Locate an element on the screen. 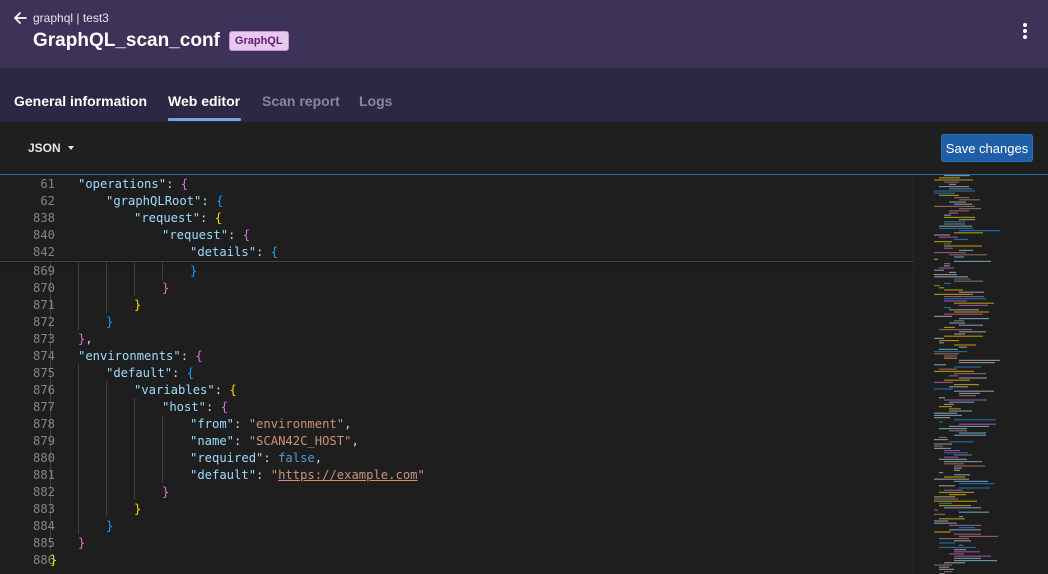  line-number: 873 is located at coordinates (43, 339).